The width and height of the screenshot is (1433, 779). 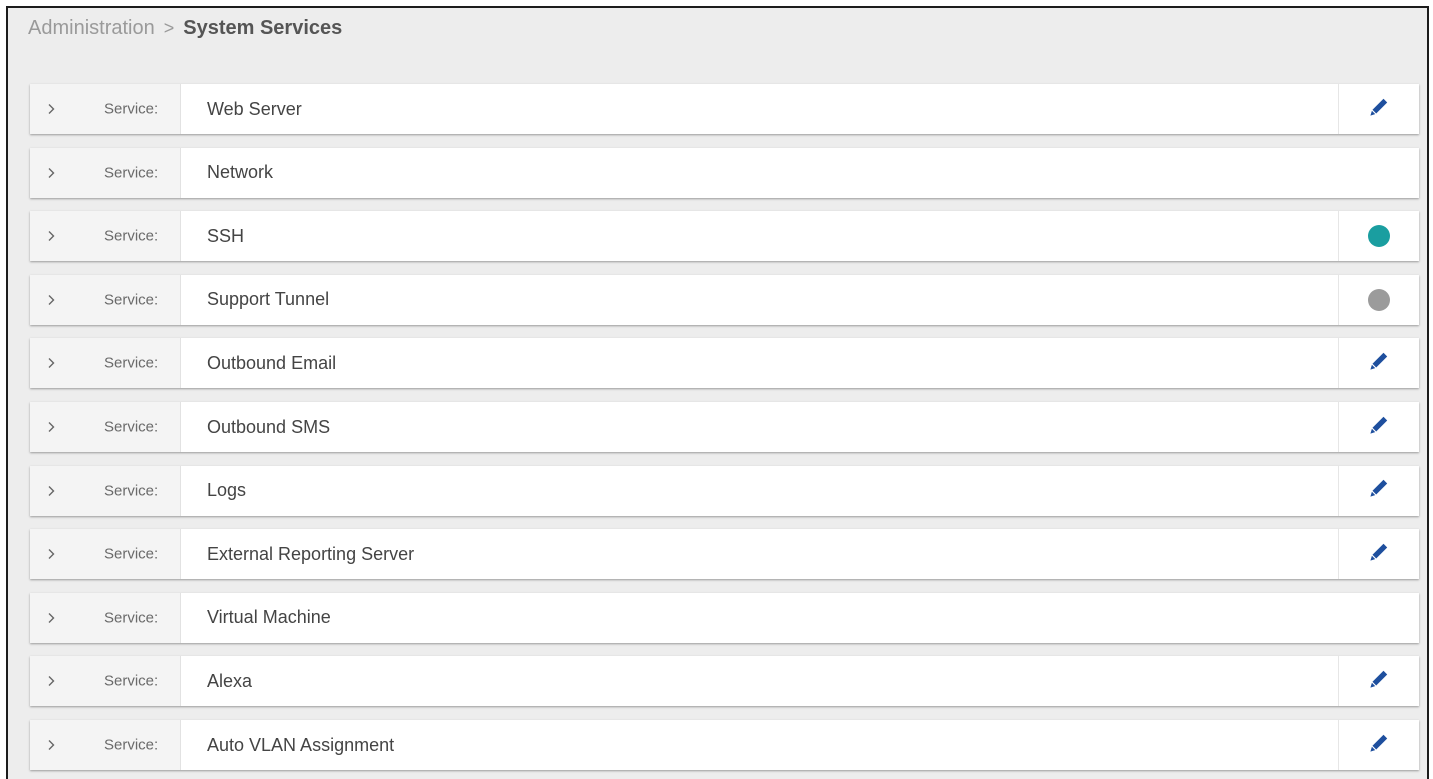 What do you see at coordinates (227, 490) in the screenshot?
I see `service-name: Logs` at bounding box center [227, 490].